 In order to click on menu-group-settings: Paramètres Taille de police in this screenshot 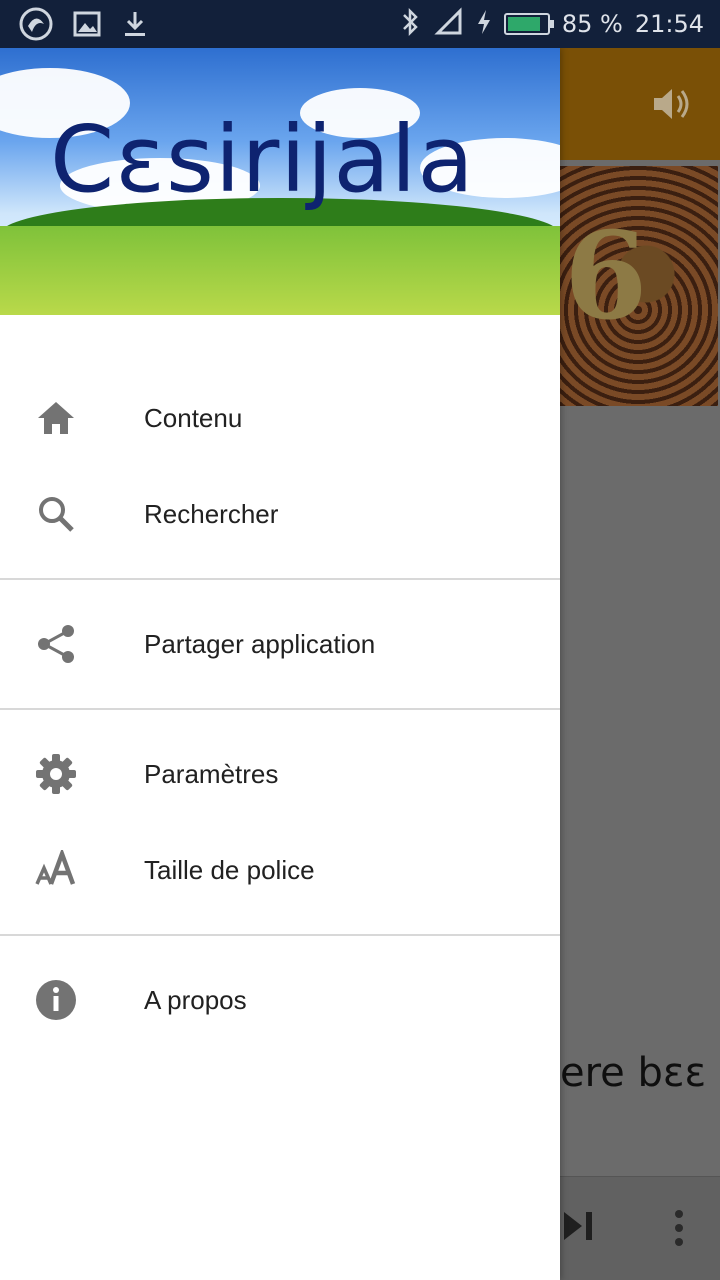, I will do `click(280, 822)`.